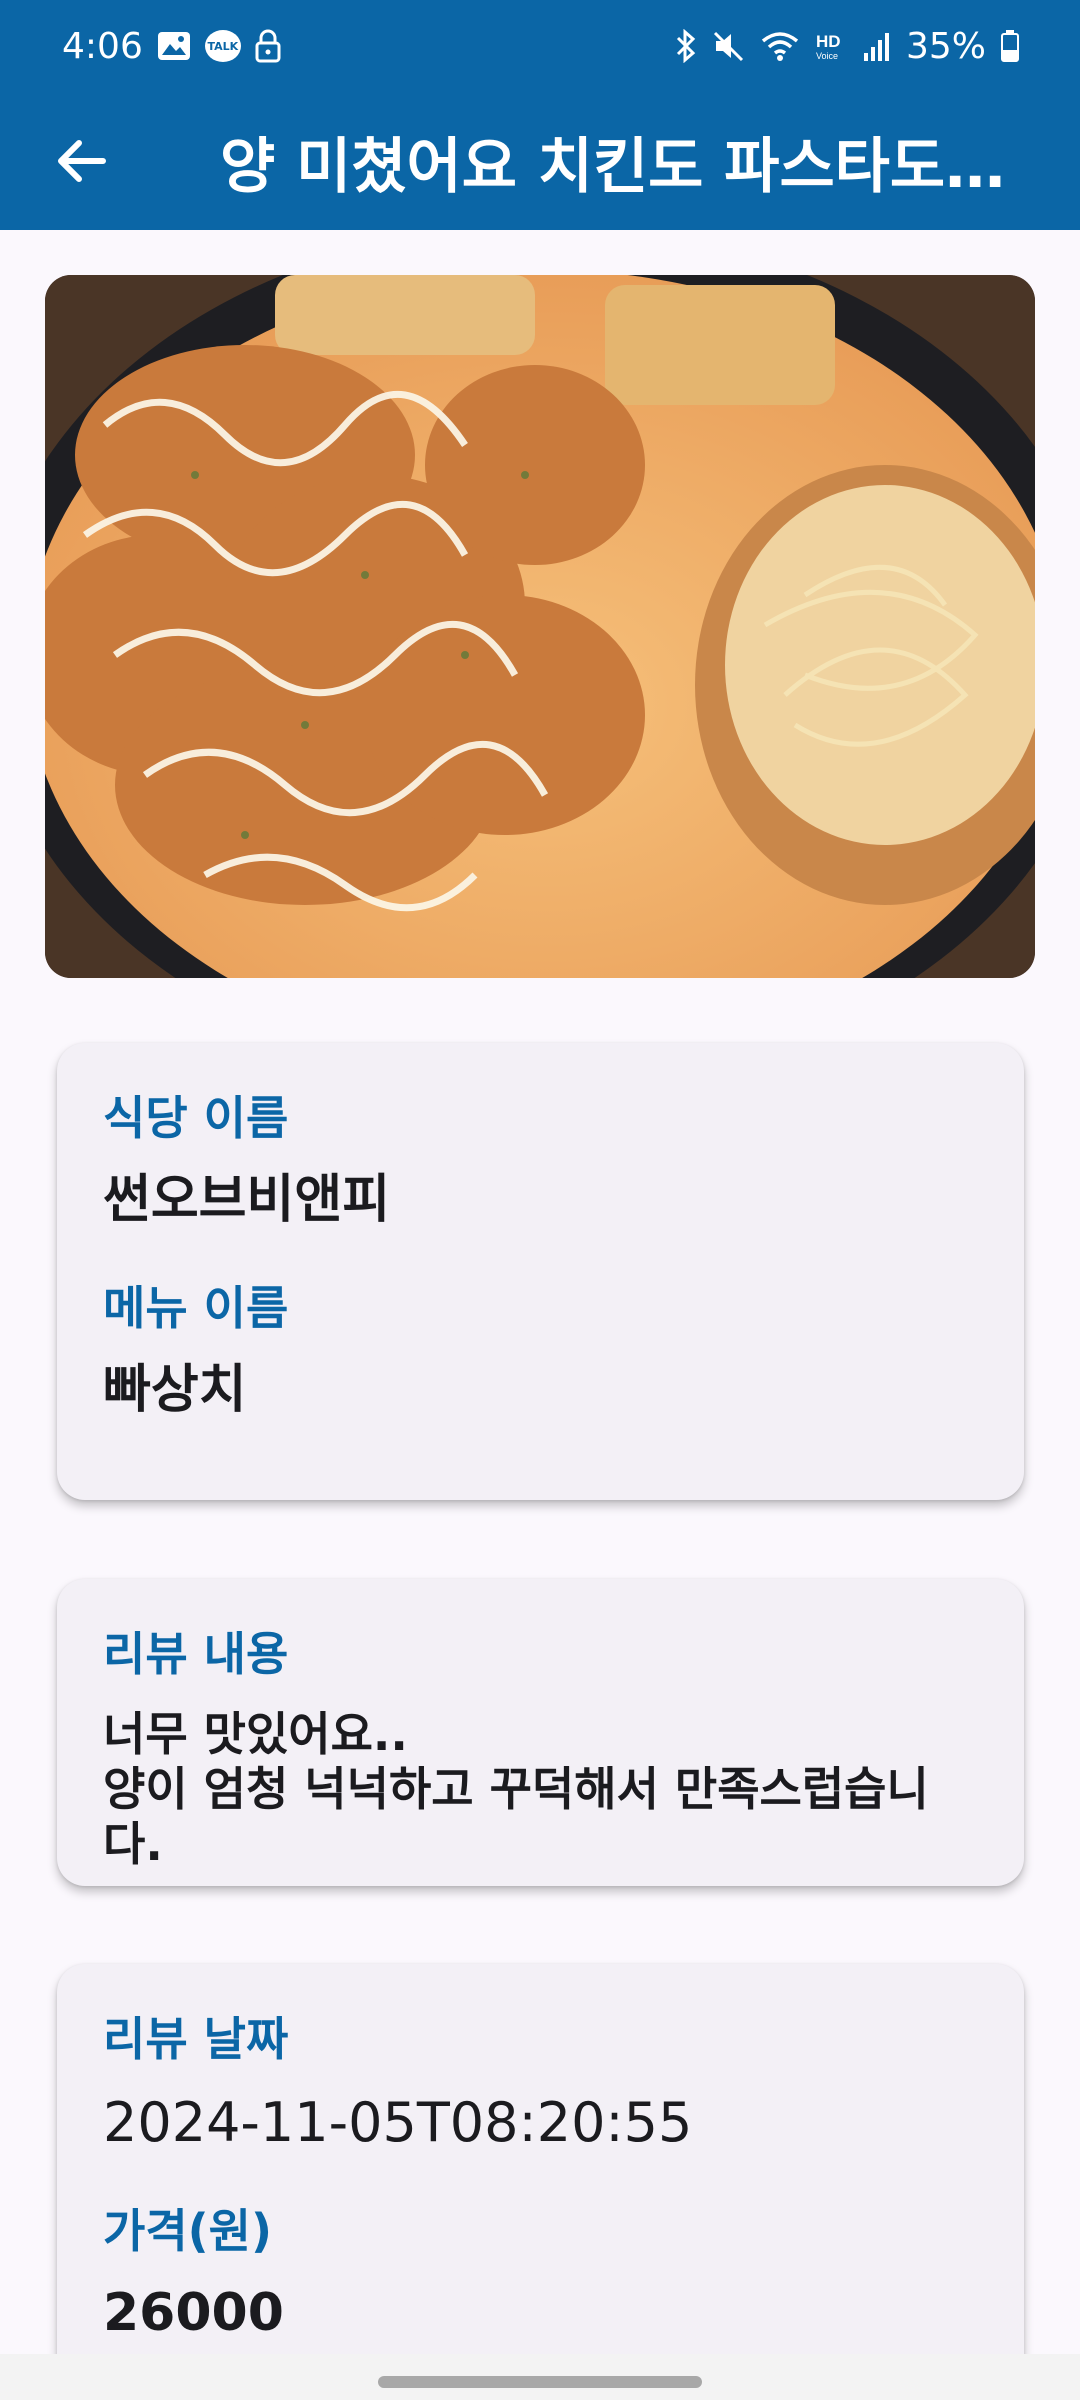 The width and height of the screenshot is (1080, 2400). What do you see at coordinates (247, 1200) in the screenshot?
I see `restaurant-name-value: 썬오브비앤피` at bounding box center [247, 1200].